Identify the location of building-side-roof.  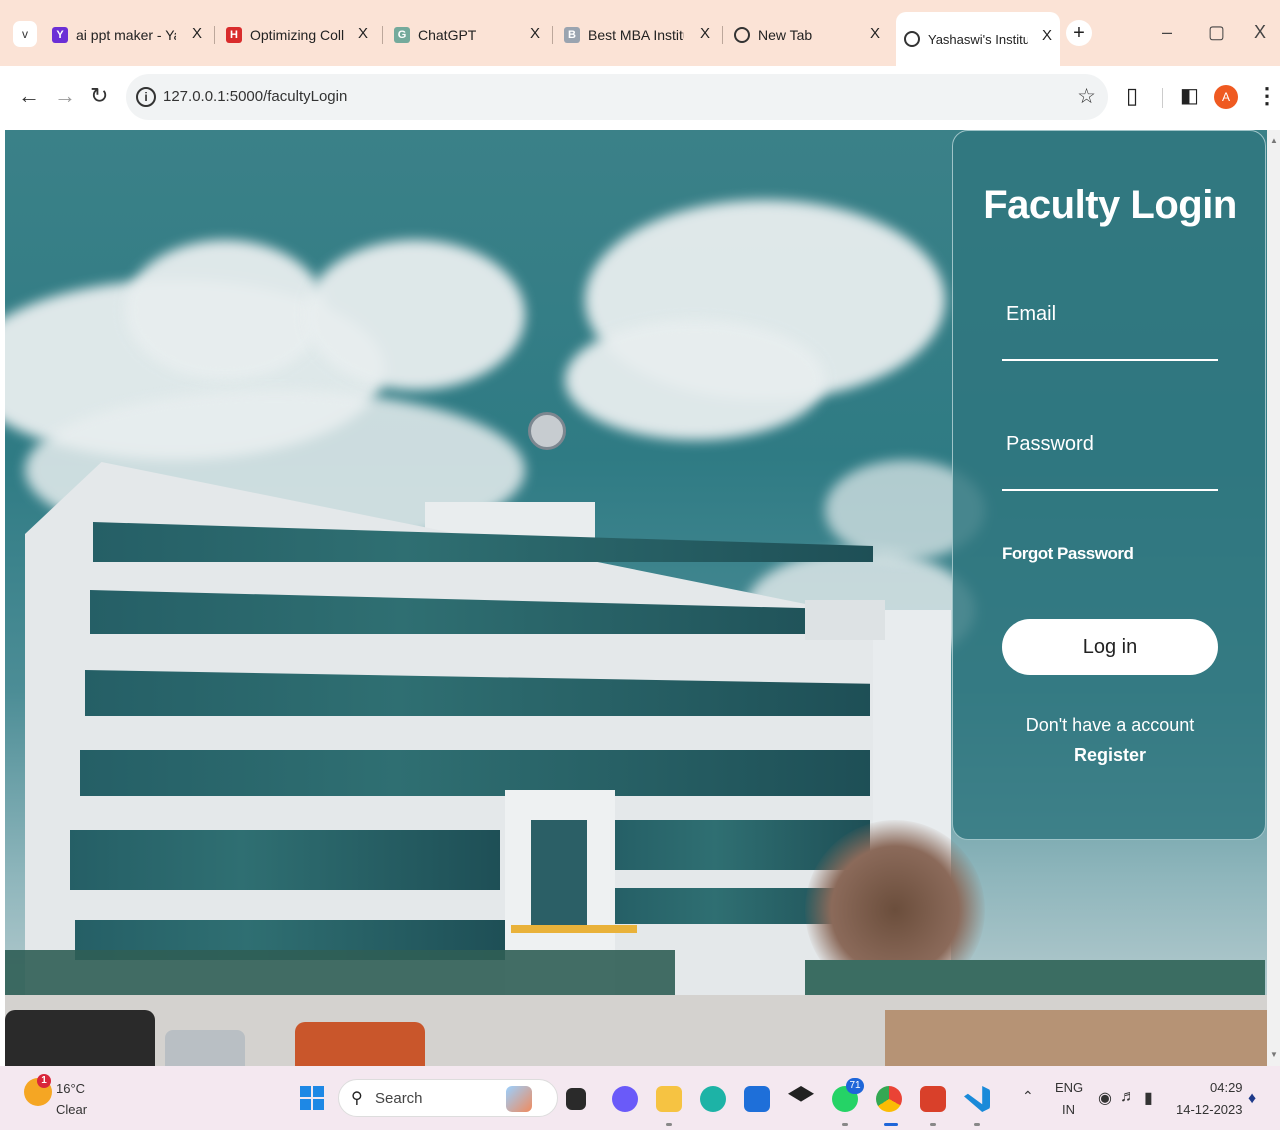
(845, 620).